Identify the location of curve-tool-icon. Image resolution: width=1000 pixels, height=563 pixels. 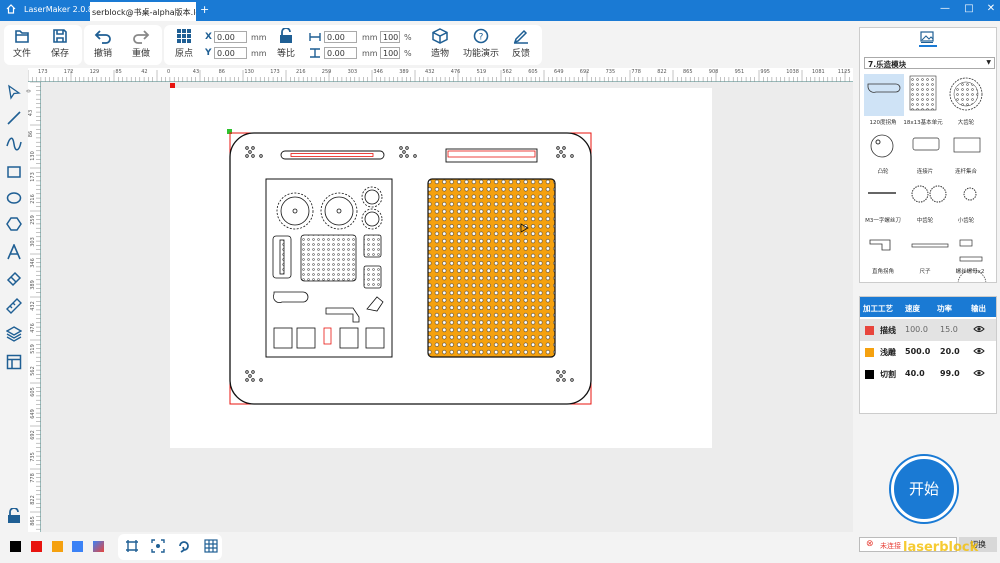
(14, 144).